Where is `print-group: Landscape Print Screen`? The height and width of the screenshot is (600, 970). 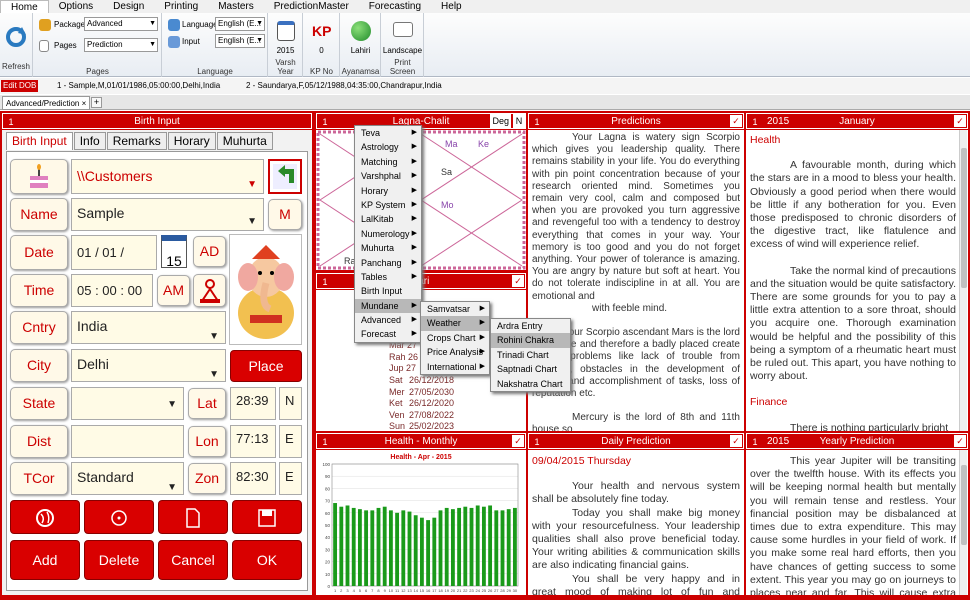 print-group: Landscape Print Screen is located at coordinates (403, 45).